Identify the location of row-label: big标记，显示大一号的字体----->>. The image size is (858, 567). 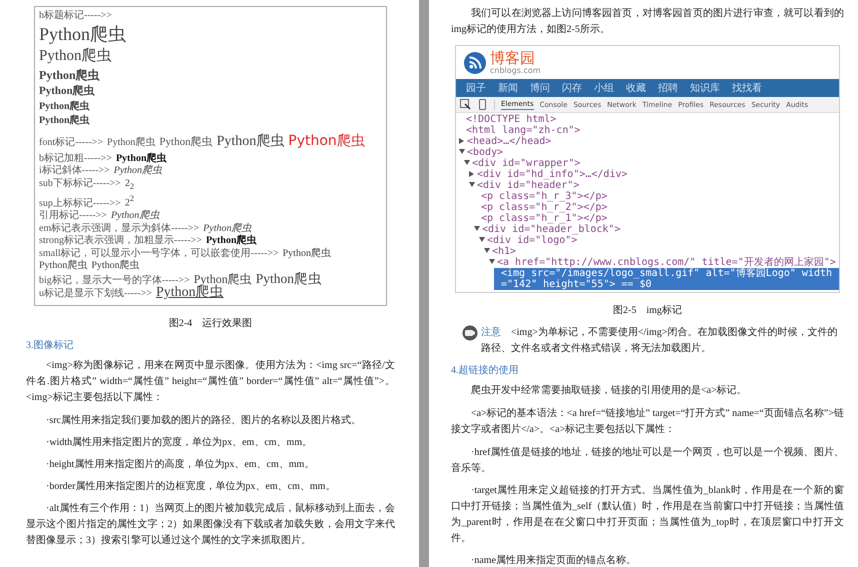
(114, 280).